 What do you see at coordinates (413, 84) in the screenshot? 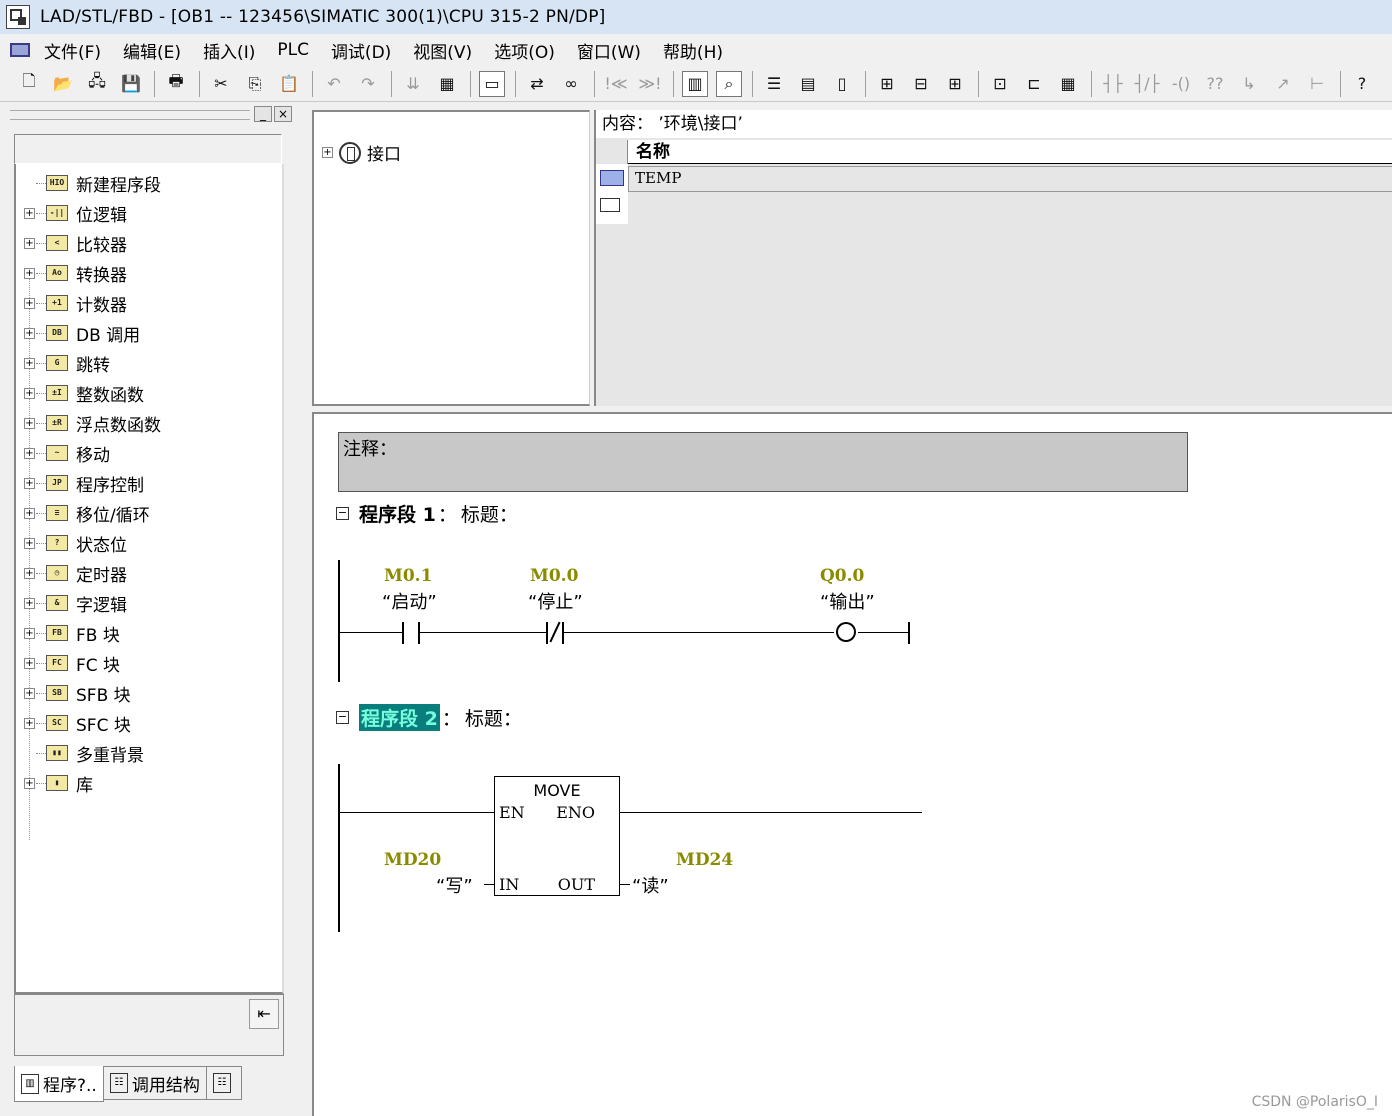
I see `download-icon: ⇊` at bounding box center [413, 84].